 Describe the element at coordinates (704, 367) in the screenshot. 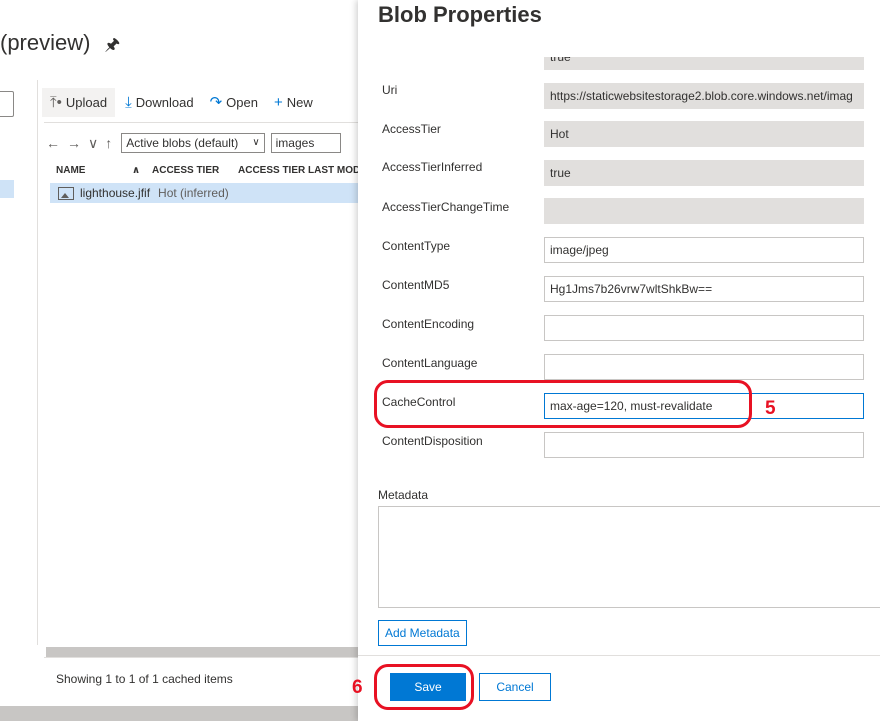

I see `value-content-language` at that location.